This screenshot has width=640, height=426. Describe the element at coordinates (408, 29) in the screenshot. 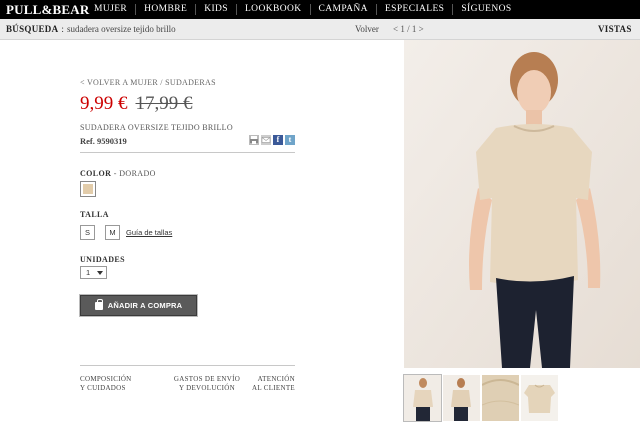

I see `result-pager: < 1 / 1 >` at that location.